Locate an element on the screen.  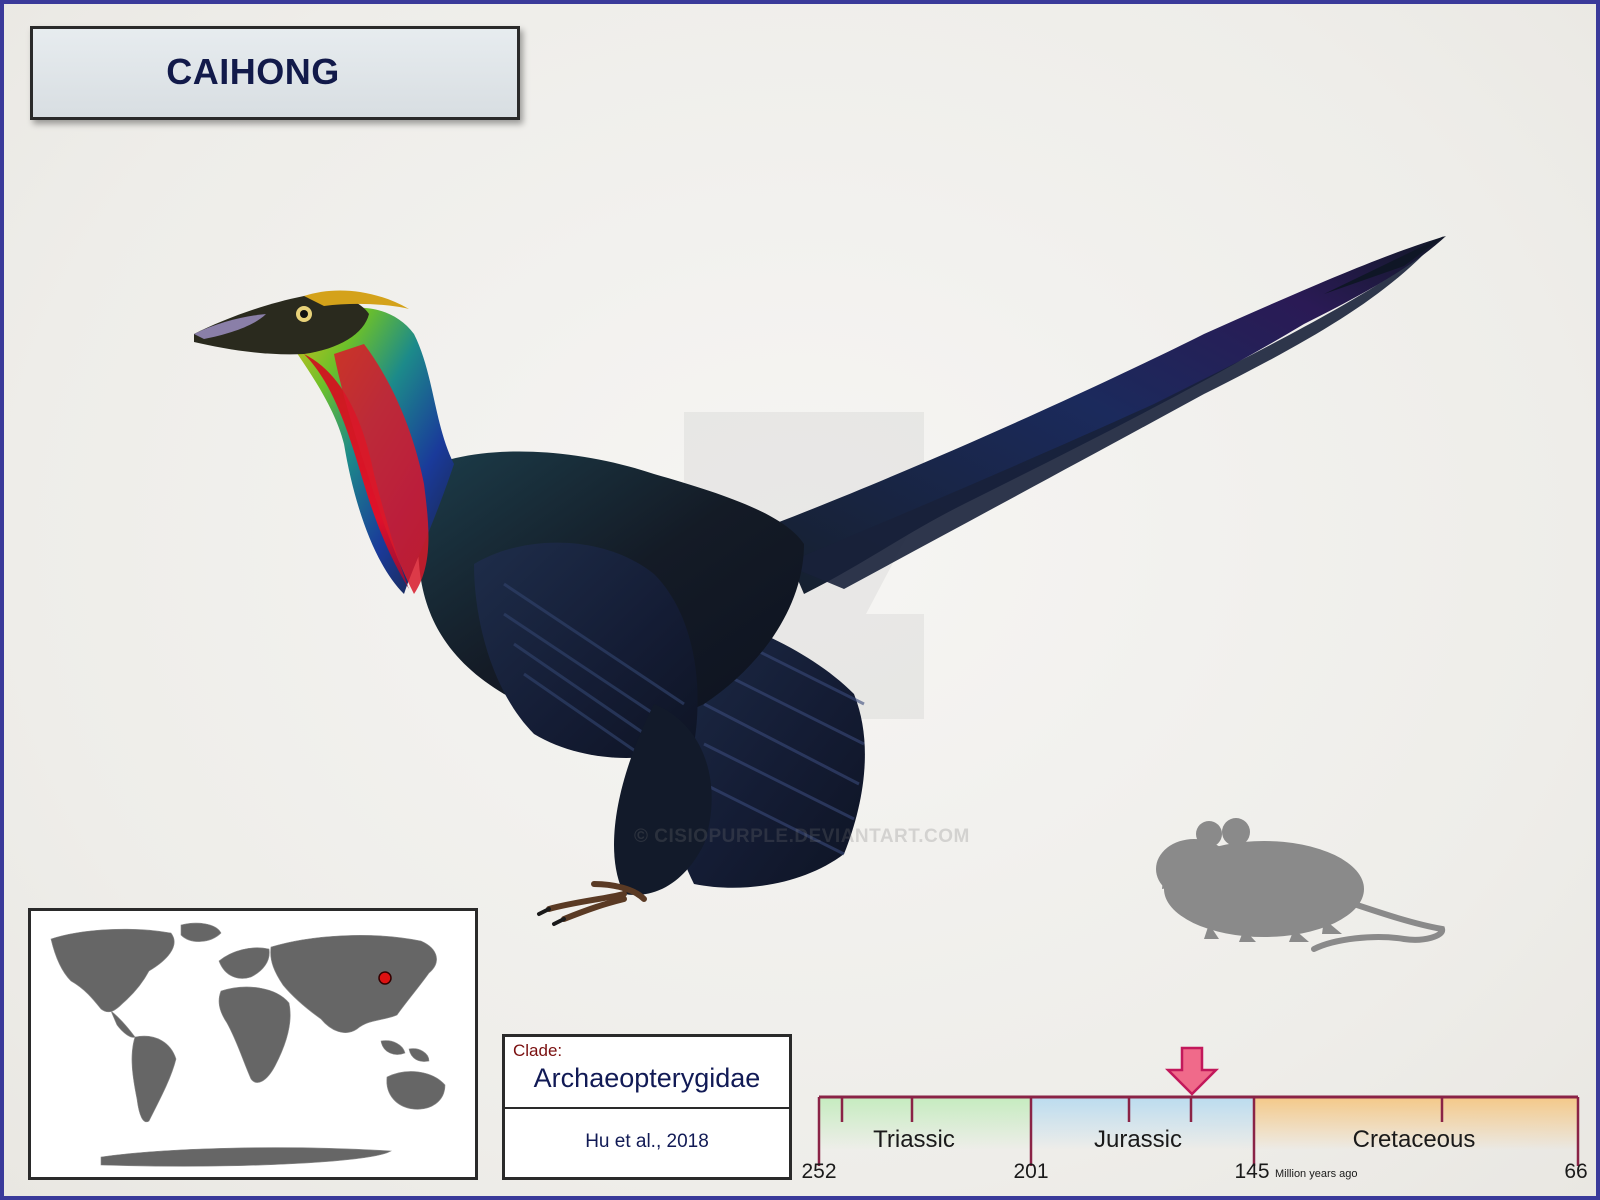
tick-label-66: 66 is located at coordinates (1575, 1171).